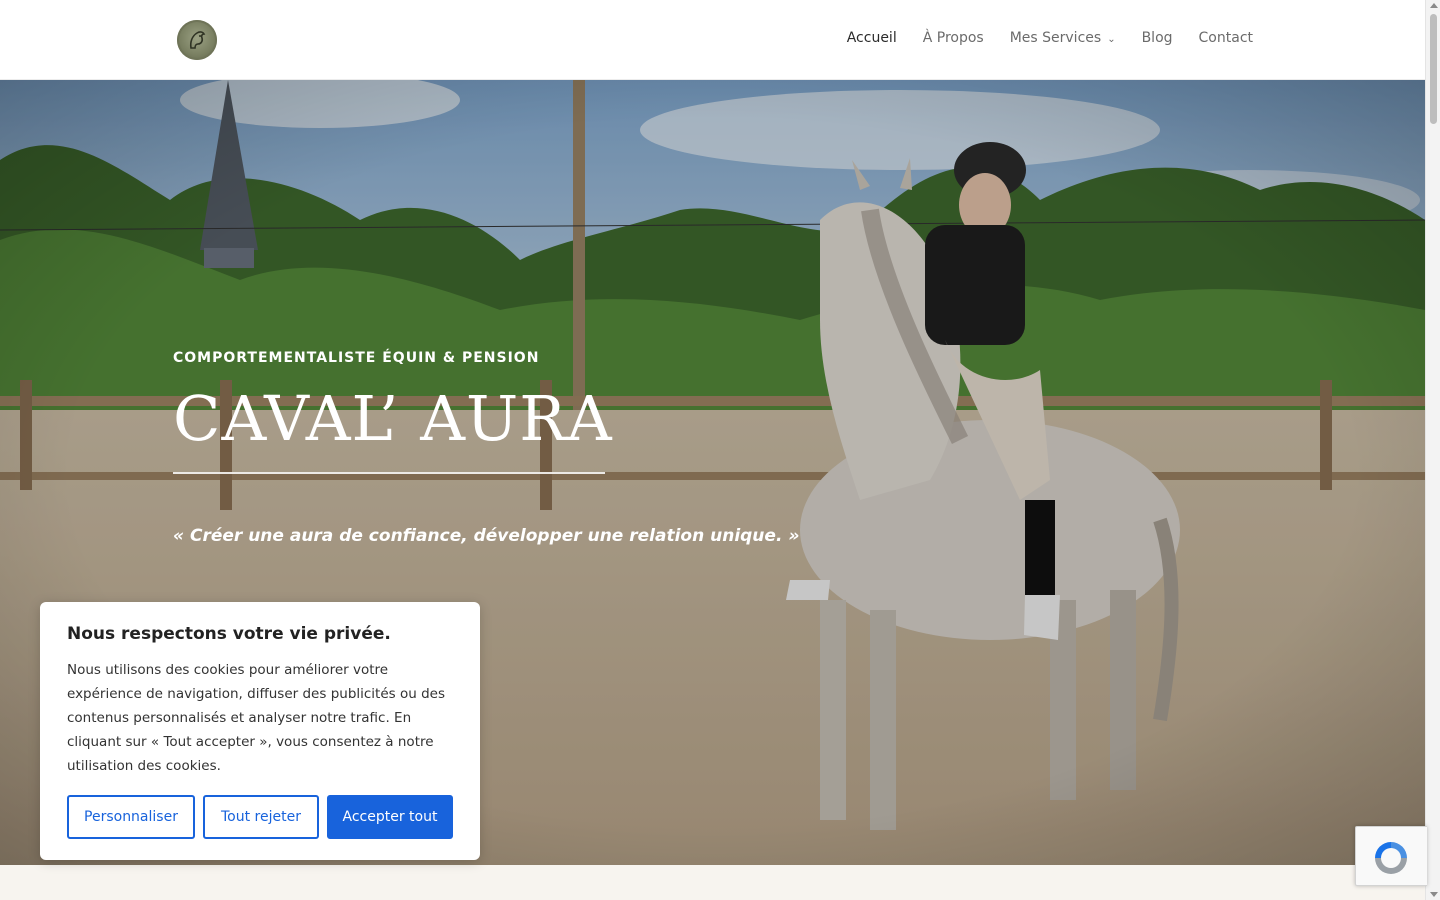  I want to click on customize-button: Personnaliser, so click(131, 817).